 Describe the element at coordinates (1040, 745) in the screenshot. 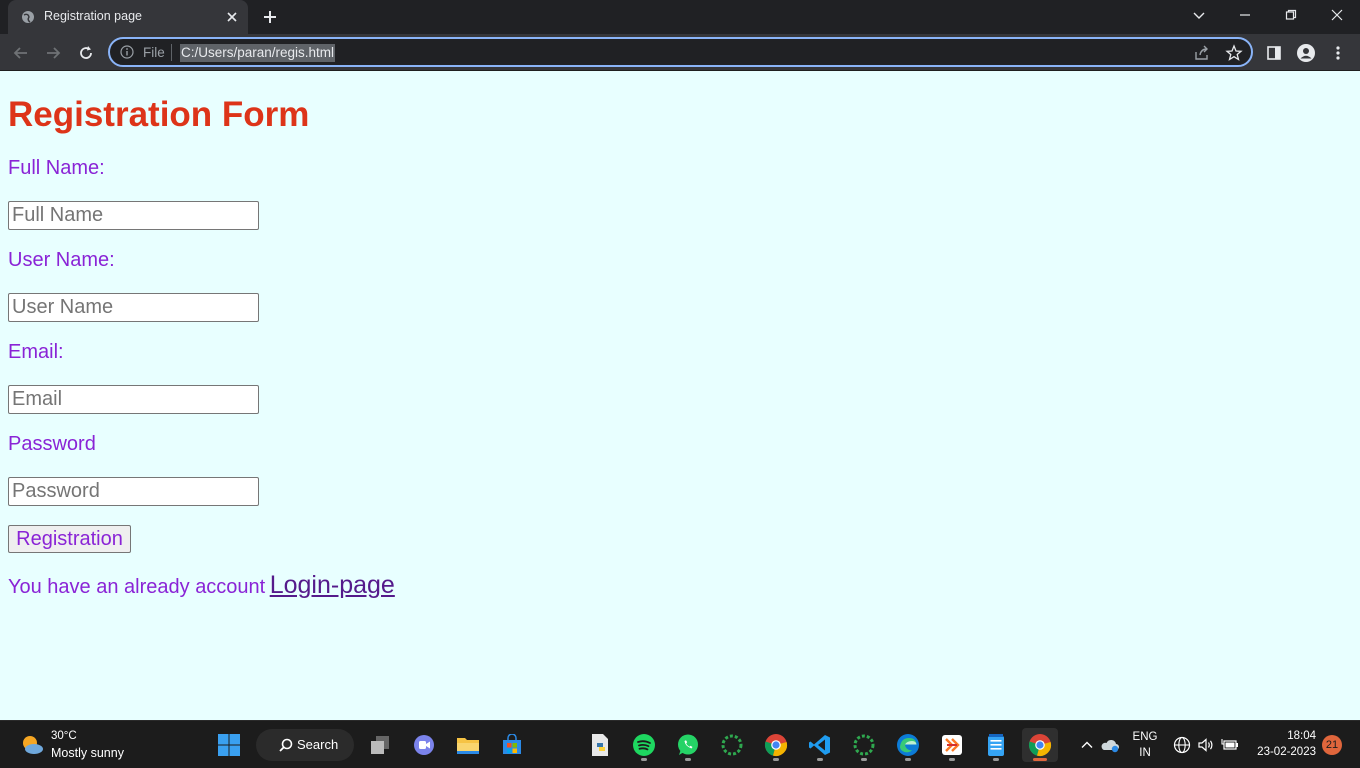

I see `chrome-active-icon` at that location.